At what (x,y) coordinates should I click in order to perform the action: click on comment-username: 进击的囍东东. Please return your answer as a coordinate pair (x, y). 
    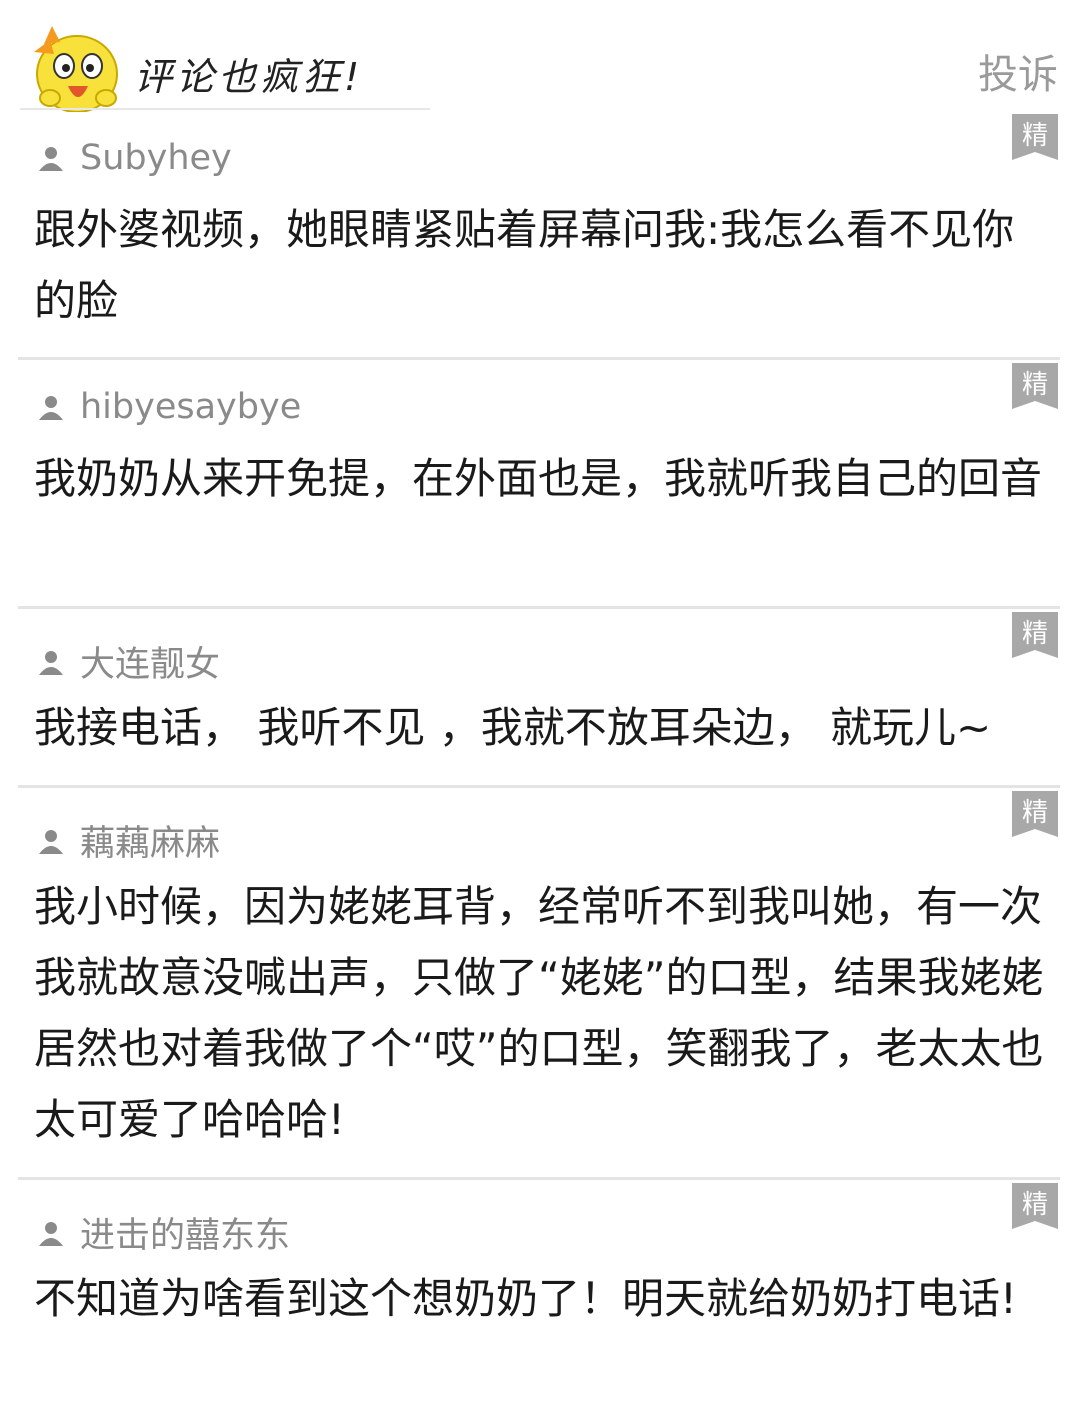
    Looking at the image, I should click on (163, 1232).